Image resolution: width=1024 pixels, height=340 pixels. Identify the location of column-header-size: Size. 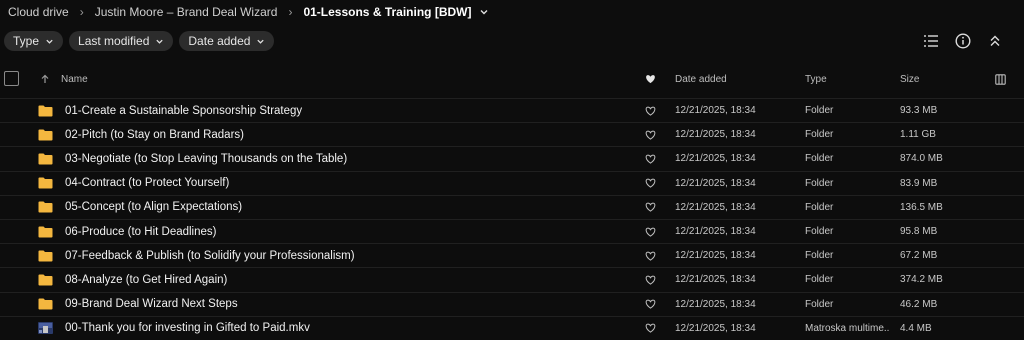
(909, 79).